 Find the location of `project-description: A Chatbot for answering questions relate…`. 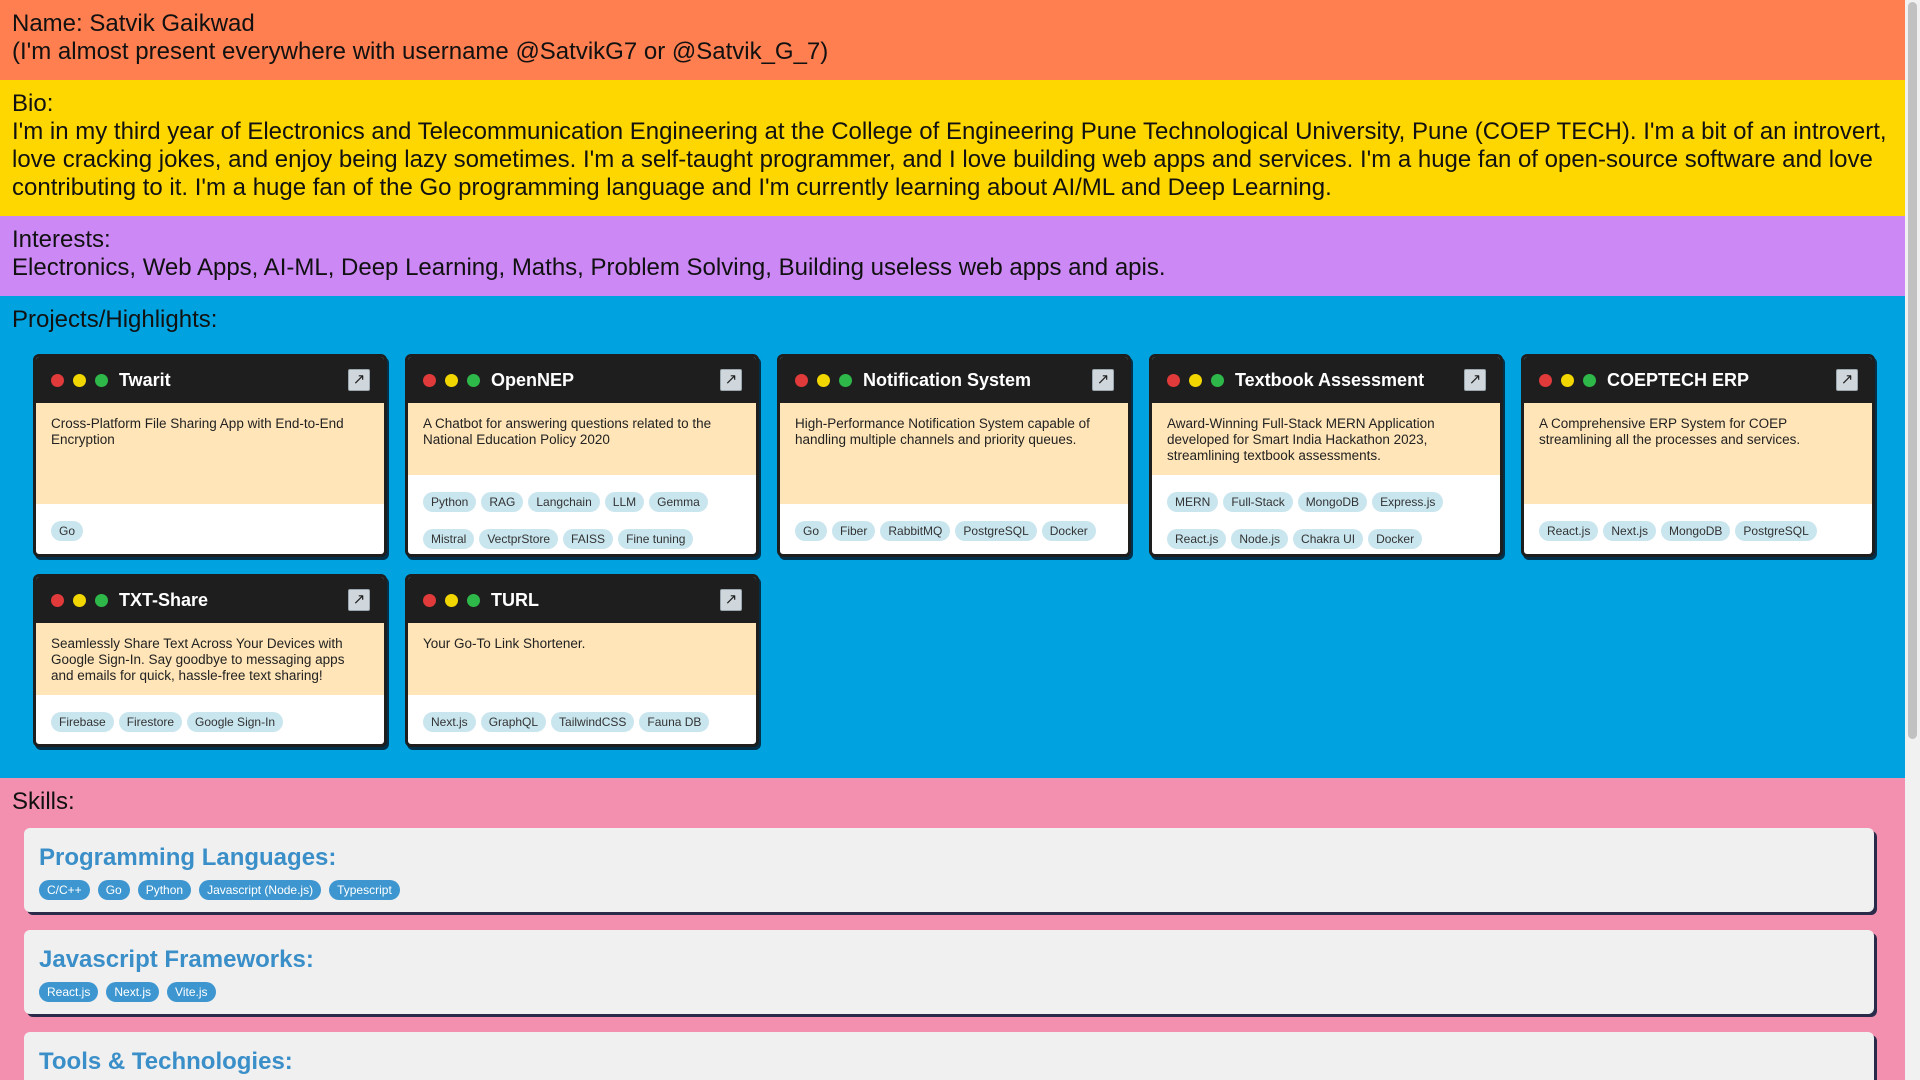

project-description: A Chatbot for answering questions relate… is located at coordinates (582, 439).